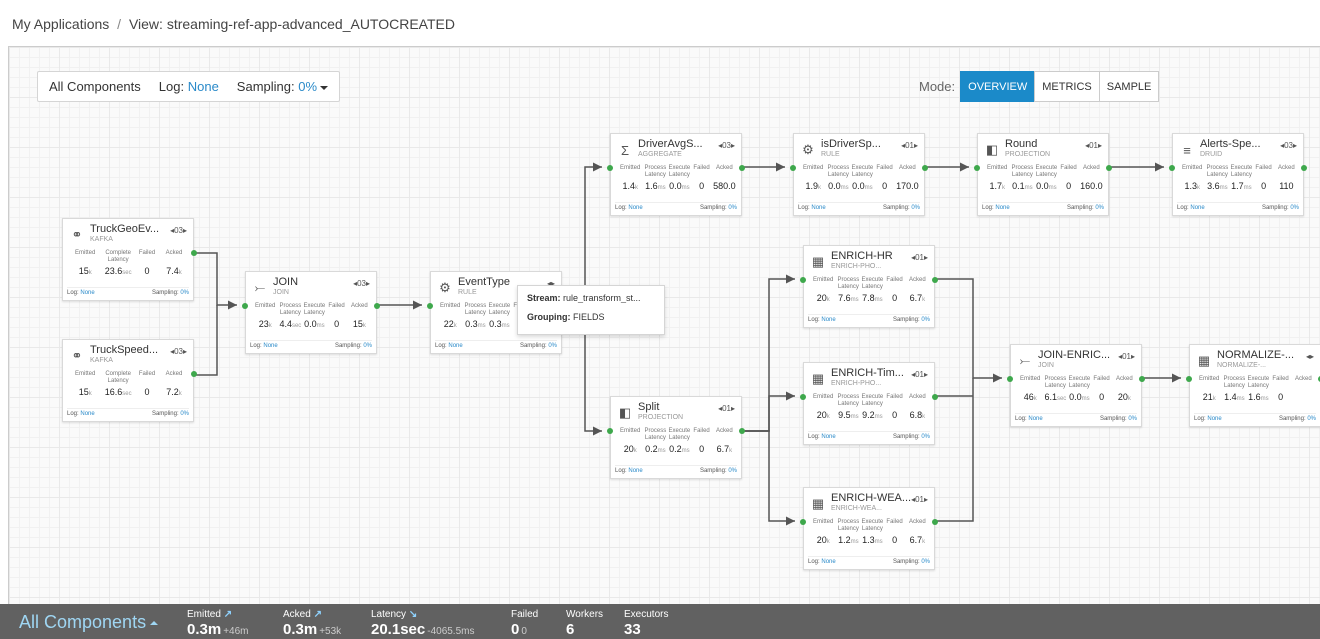 The image size is (1320, 639). I want to click on all-components-summary-toggle: All Components, so click(89, 622).